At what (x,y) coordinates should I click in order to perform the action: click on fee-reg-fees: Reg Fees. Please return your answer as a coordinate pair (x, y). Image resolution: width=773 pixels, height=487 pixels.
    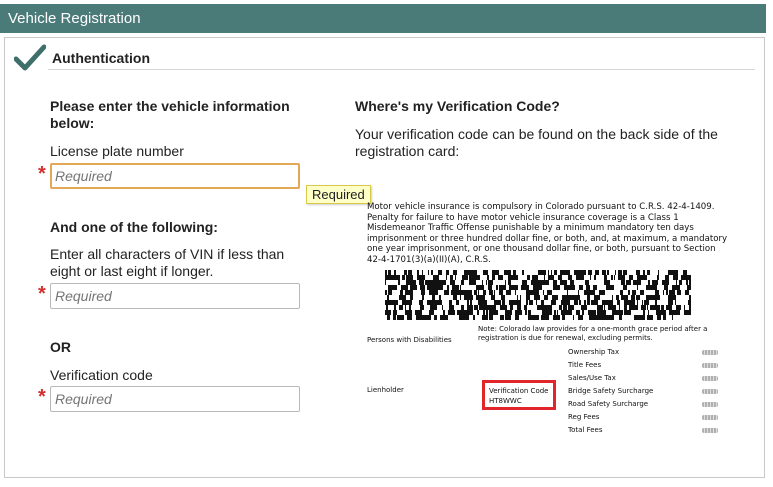
    Looking at the image, I should click on (584, 417).